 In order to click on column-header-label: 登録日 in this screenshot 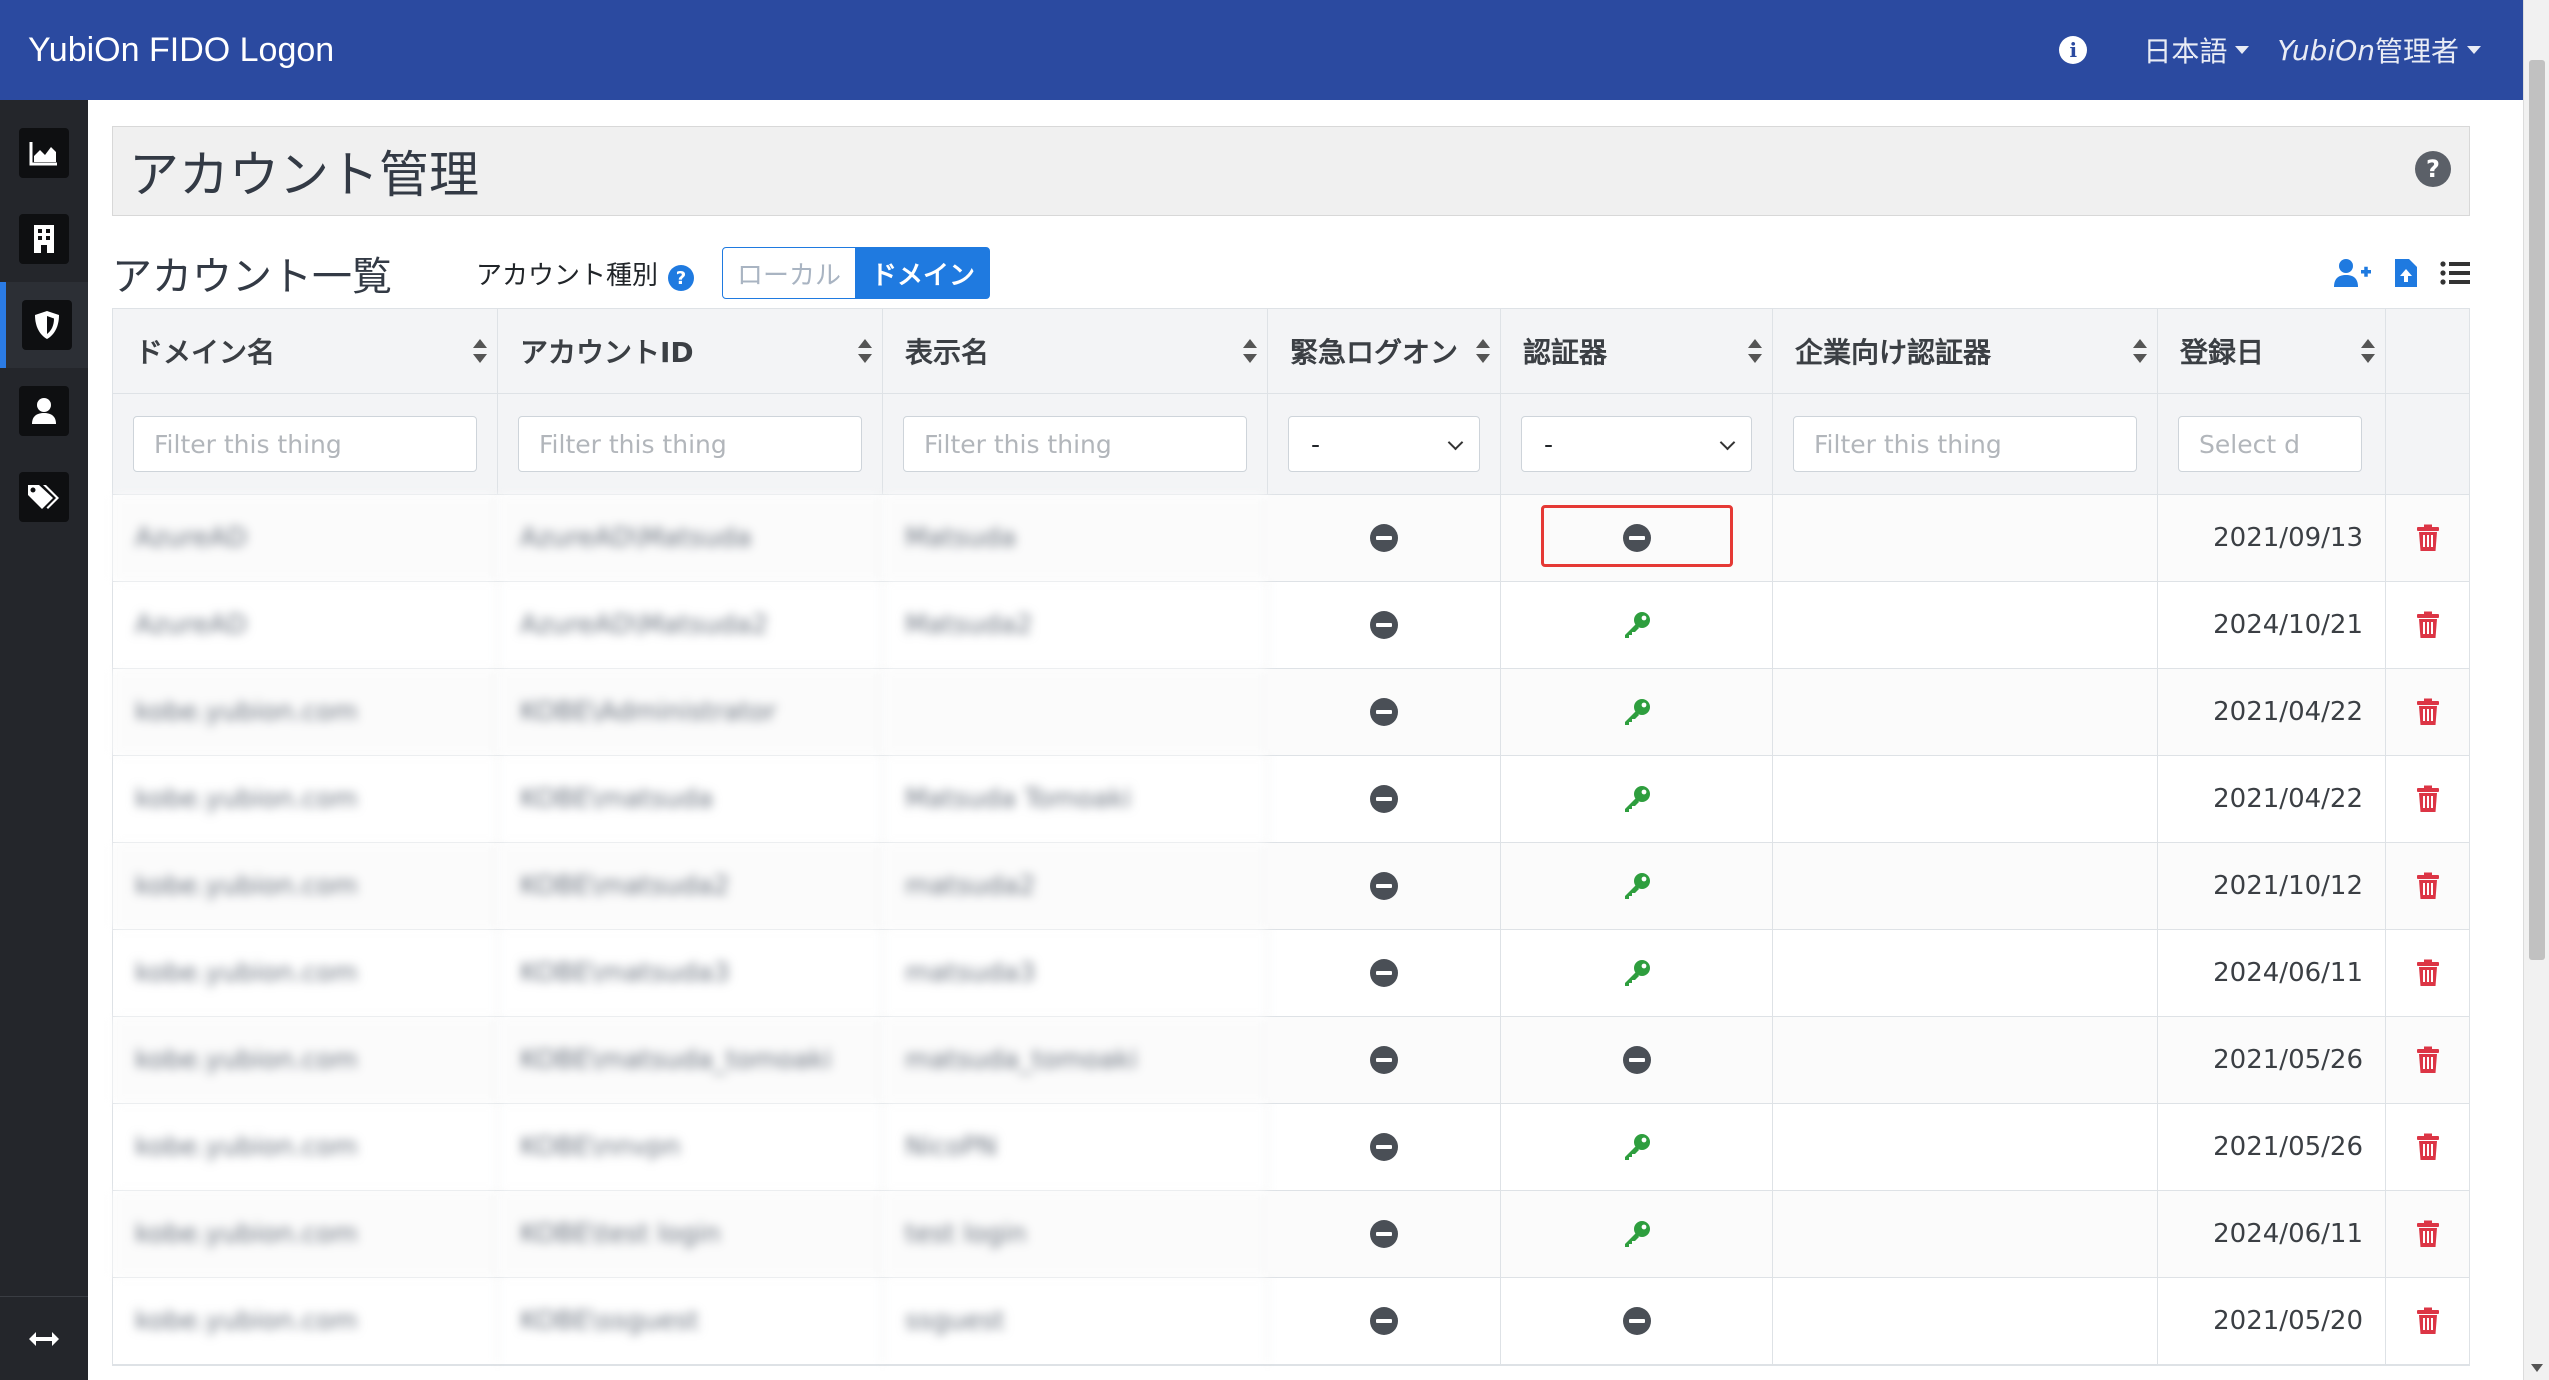, I will do `click(2222, 352)`.